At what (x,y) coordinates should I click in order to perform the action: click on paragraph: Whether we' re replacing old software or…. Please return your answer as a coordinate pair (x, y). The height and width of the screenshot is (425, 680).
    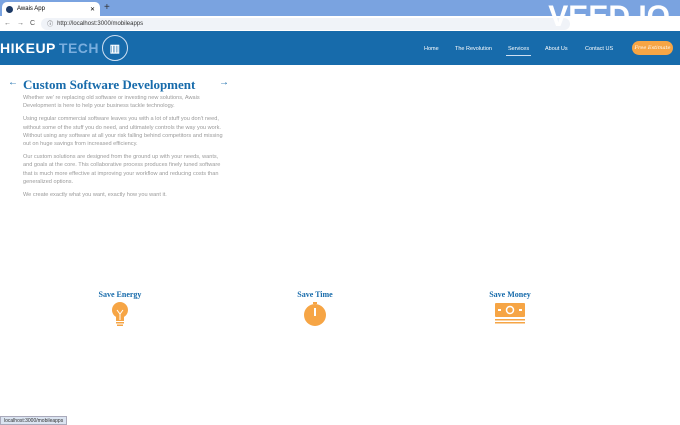
    Looking at the image, I should click on (111, 102).